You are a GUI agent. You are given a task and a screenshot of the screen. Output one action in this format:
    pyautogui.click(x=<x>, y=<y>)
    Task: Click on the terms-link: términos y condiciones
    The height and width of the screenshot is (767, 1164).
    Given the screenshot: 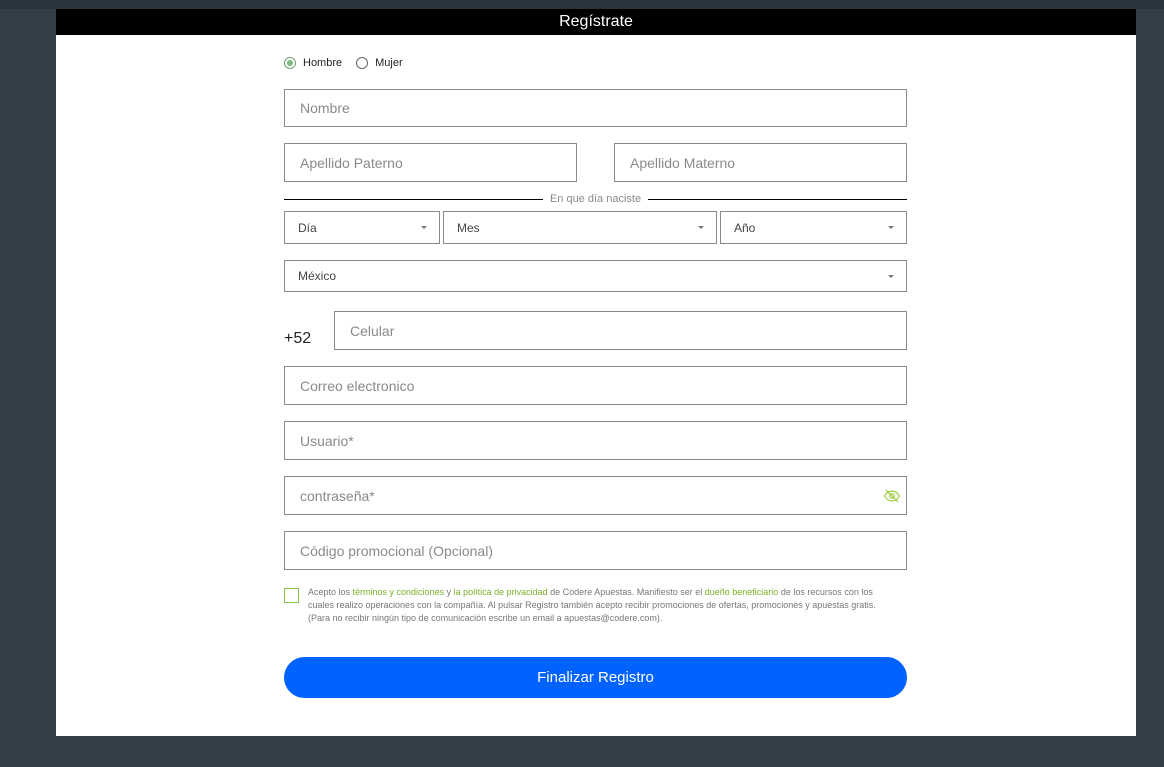 What is the action you would take?
    pyautogui.click(x=399, y=592)
    